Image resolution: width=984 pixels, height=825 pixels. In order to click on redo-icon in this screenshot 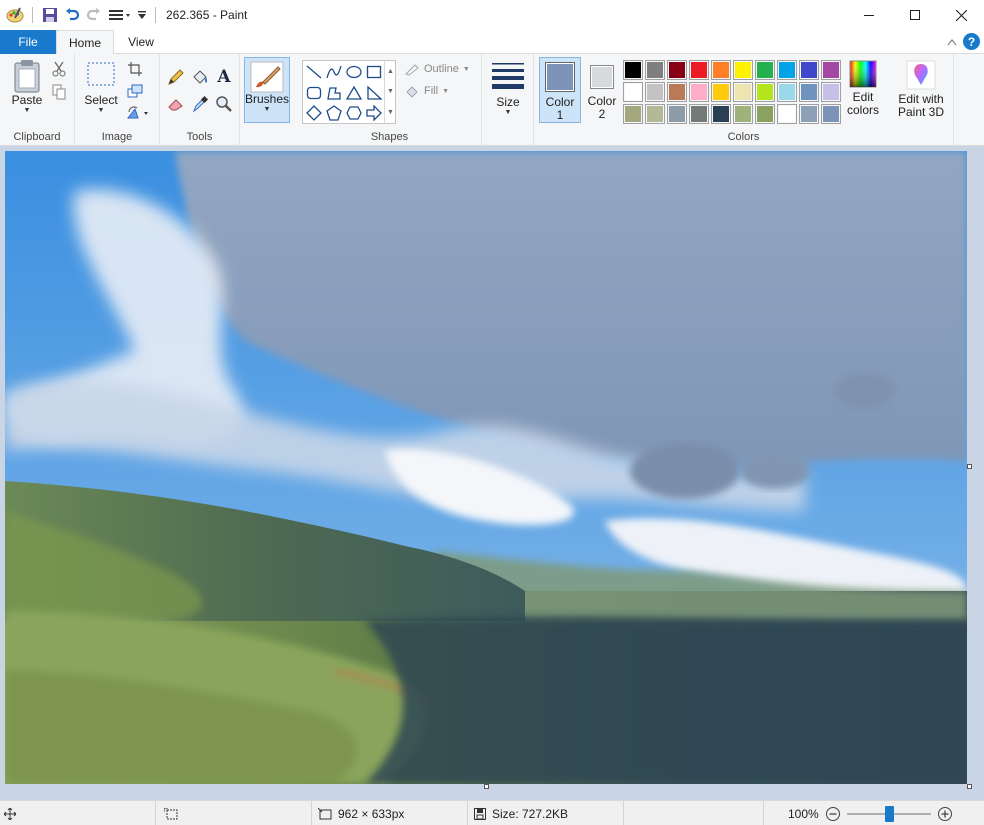, I will do `click(94, 15)`.